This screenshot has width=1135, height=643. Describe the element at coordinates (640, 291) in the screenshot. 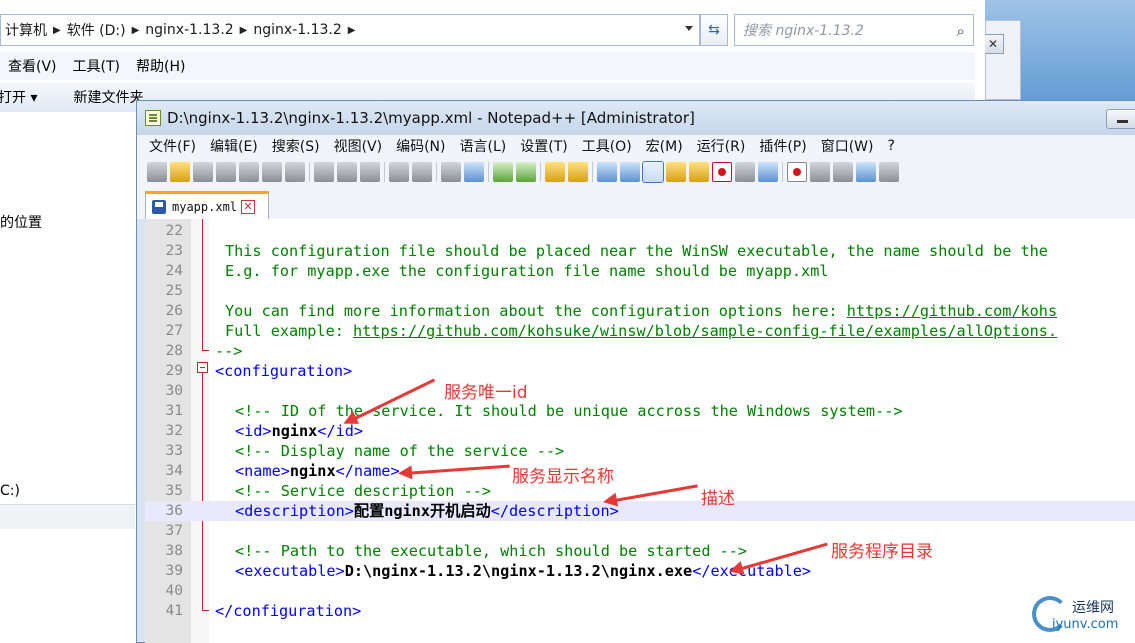

I see `code-line: 25` at that location.